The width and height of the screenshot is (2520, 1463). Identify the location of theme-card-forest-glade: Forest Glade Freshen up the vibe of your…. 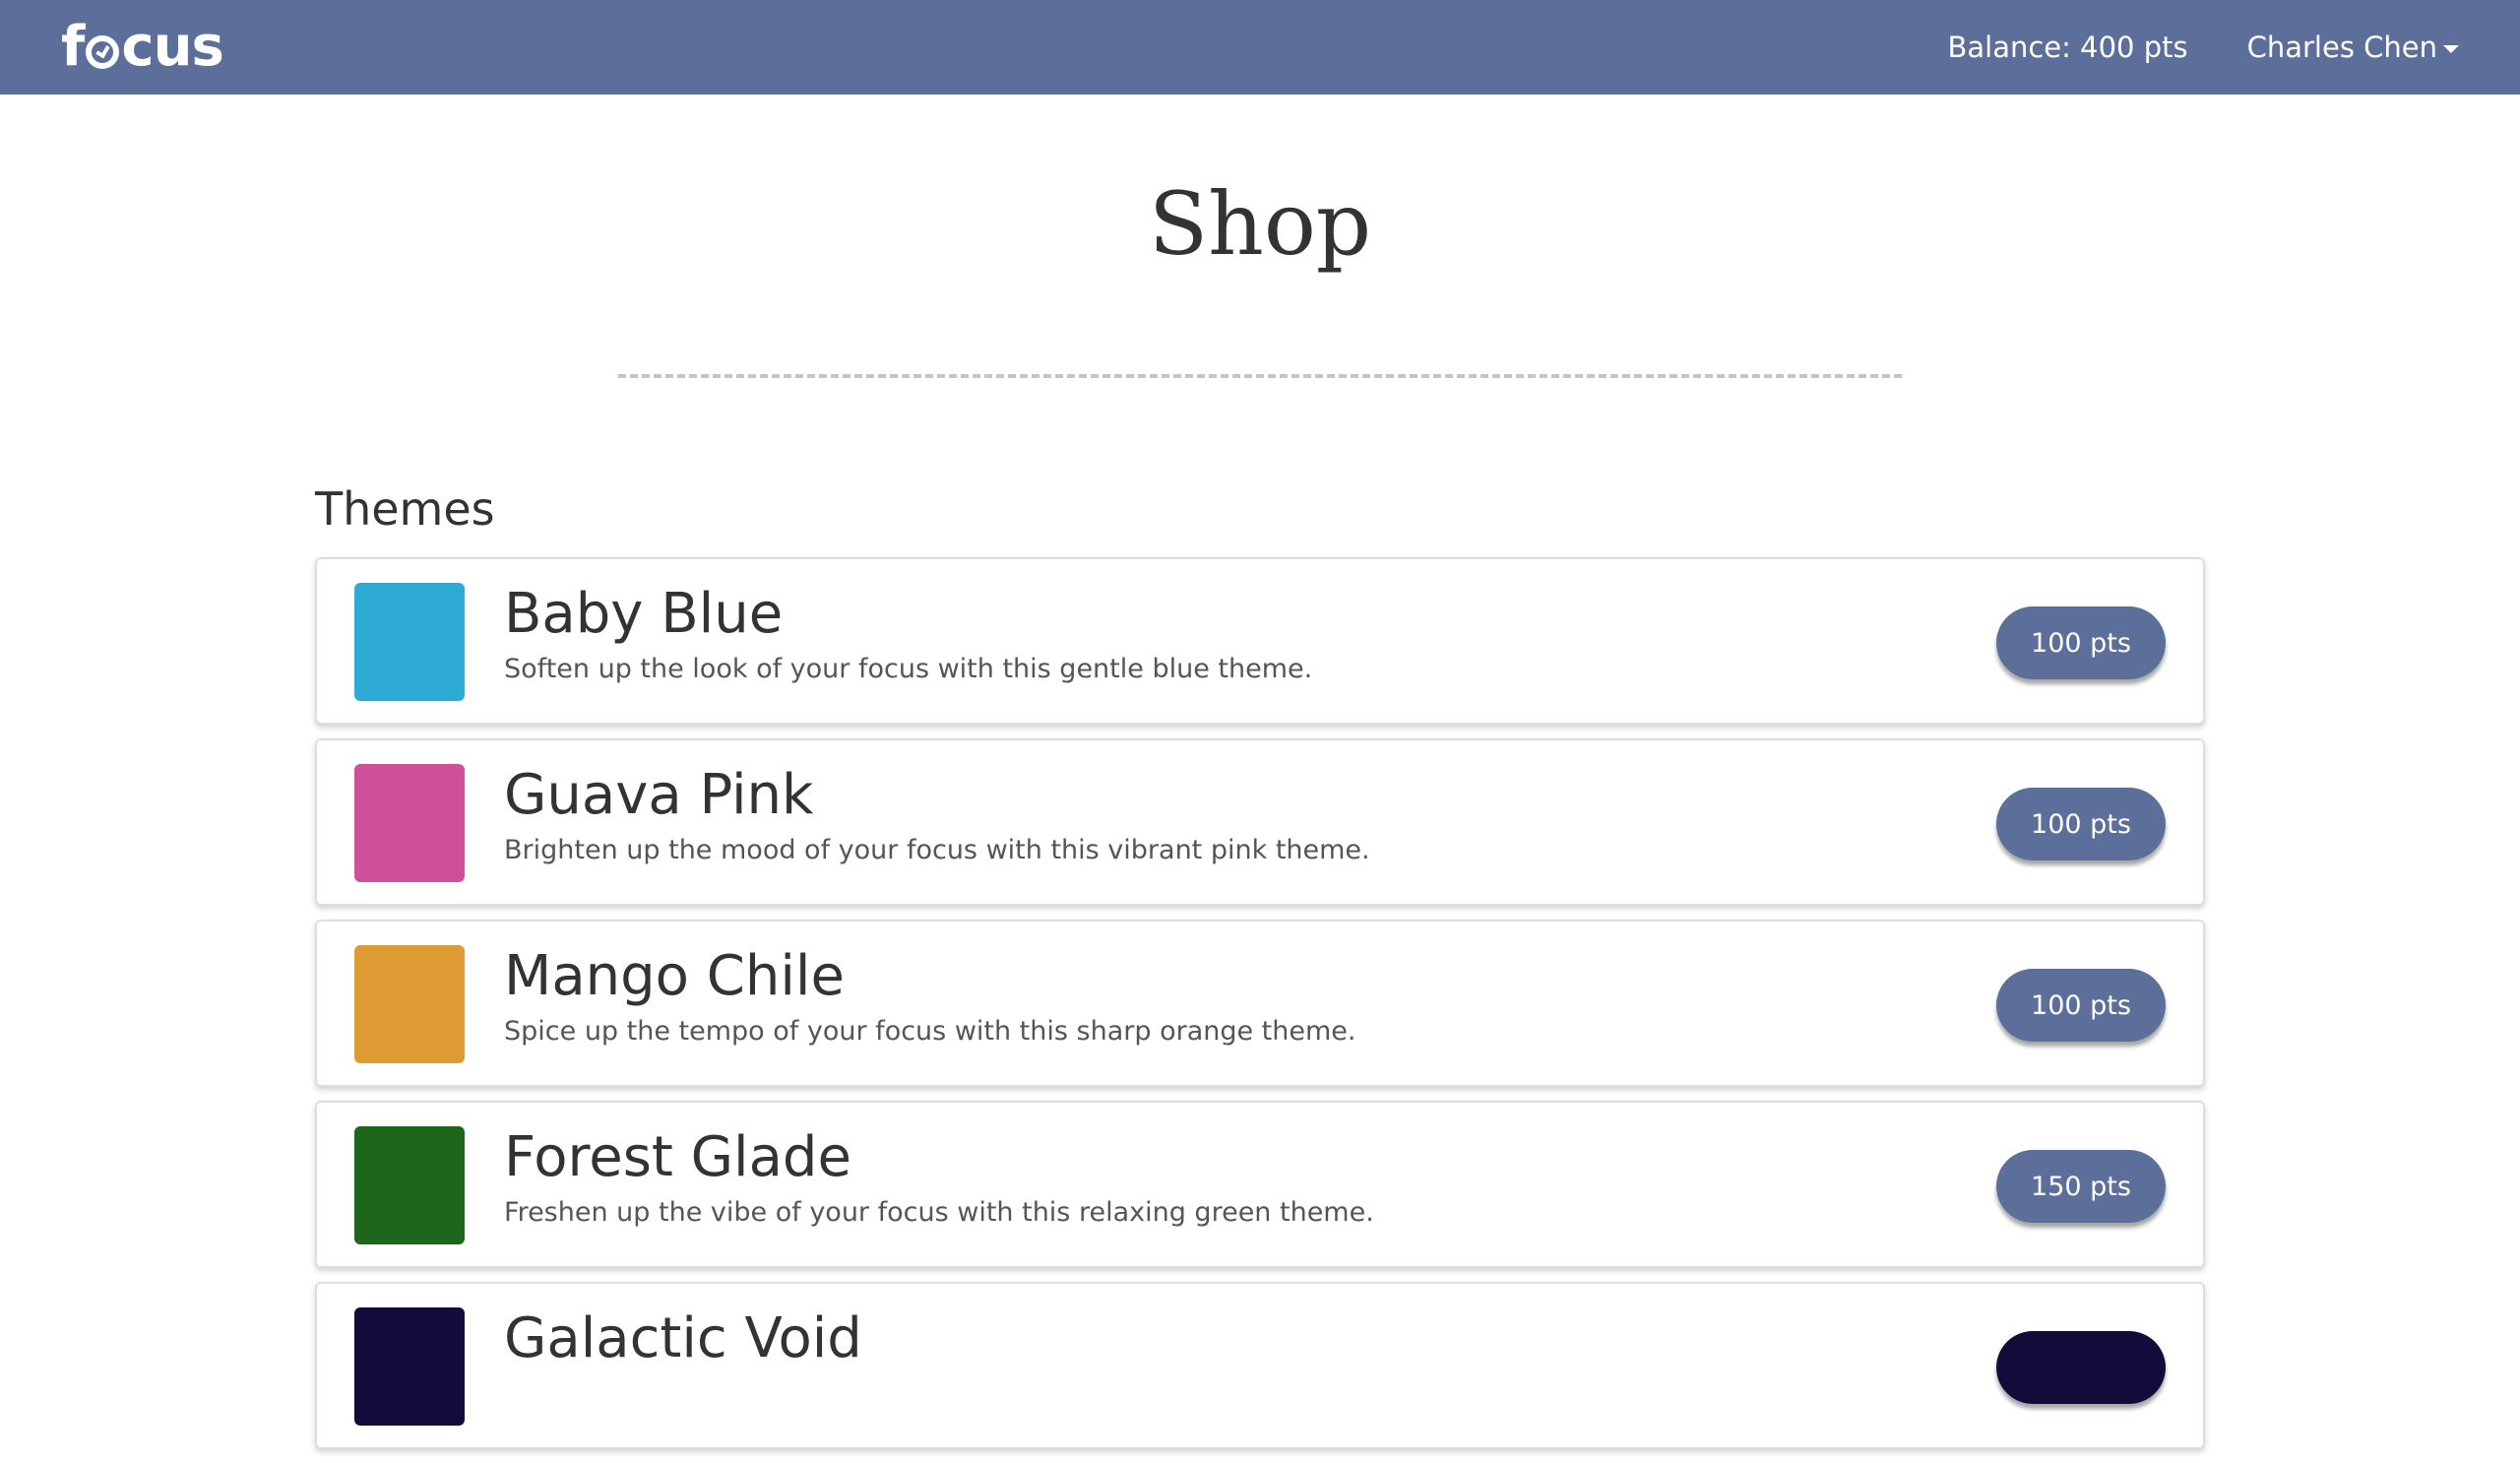
(1260, 1184).